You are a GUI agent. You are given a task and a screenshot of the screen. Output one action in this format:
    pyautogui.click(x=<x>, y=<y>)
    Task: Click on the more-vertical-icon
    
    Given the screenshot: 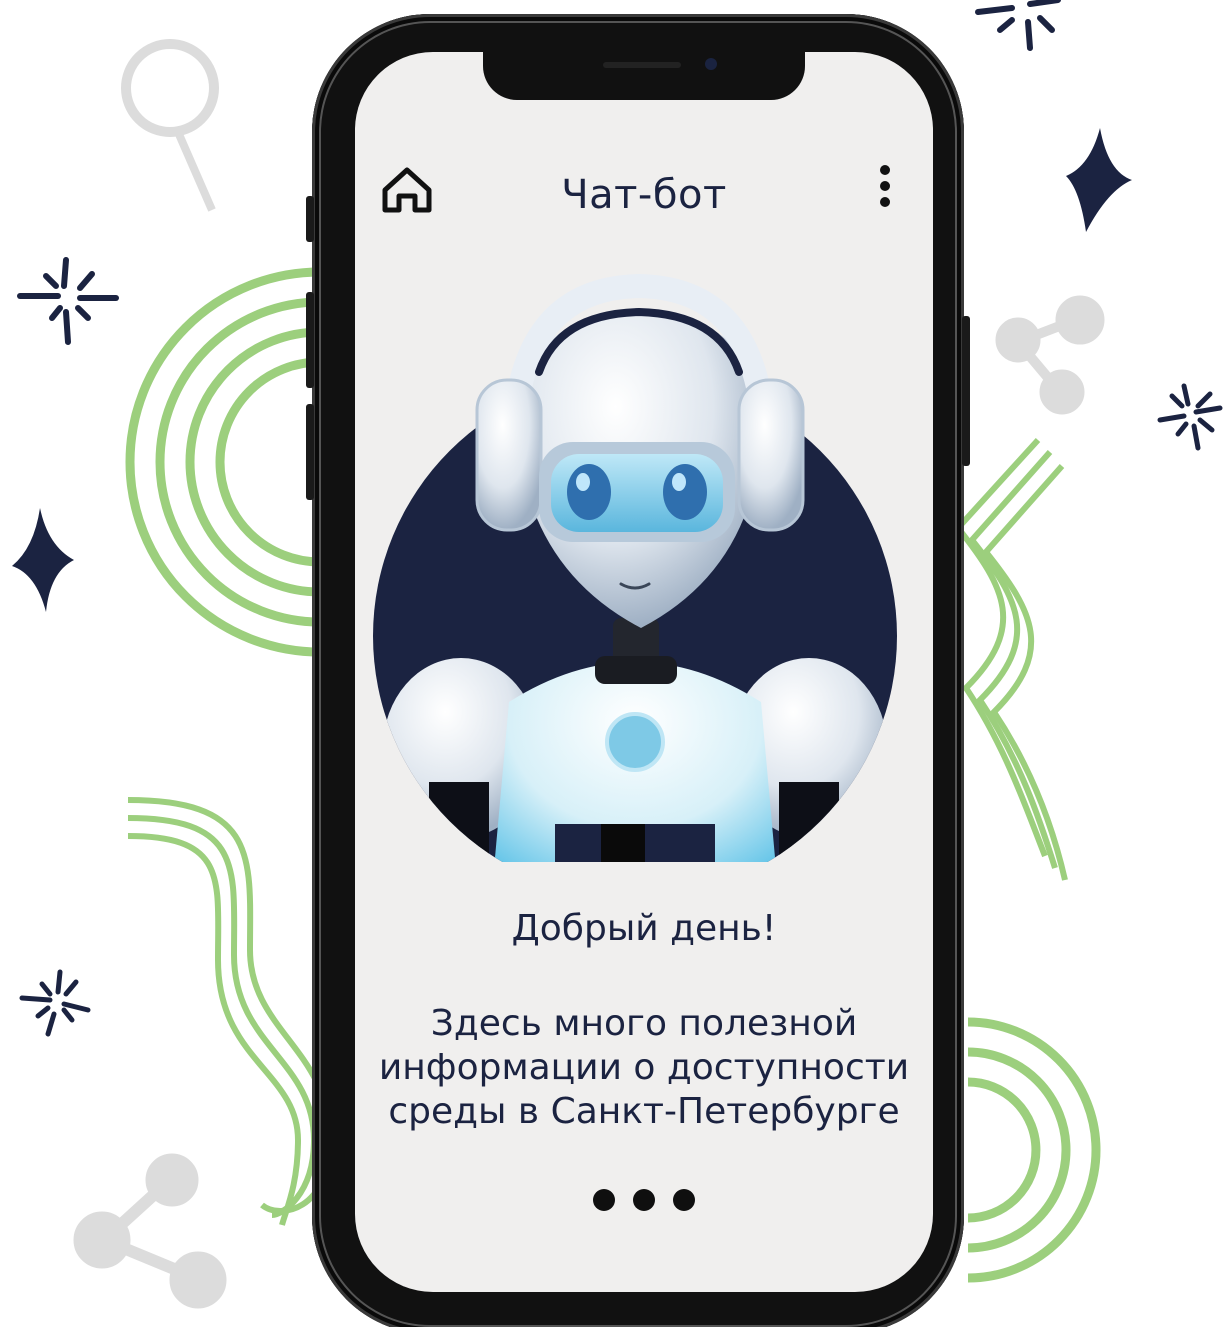 What is the action you would take?
    pyautogui.click(x=885, y=186)
    